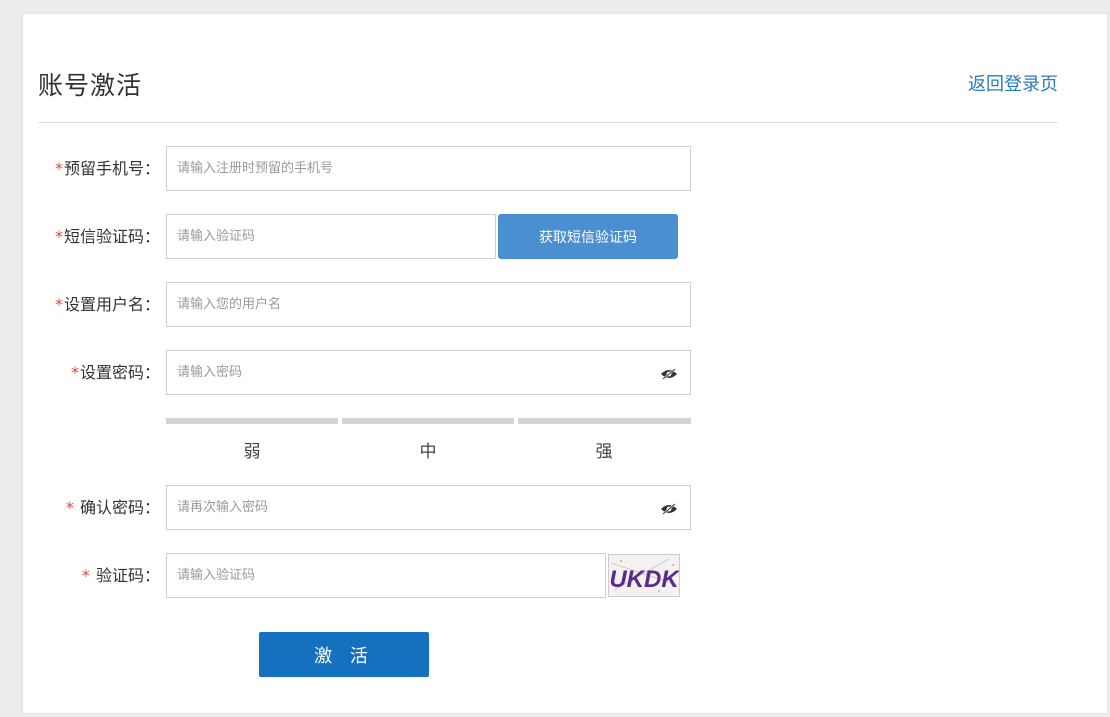 Image resolution: width=1110 pixels, height=717 pixels. I want to click on phone-label-text: 预留手机号：, so click(111, 168).